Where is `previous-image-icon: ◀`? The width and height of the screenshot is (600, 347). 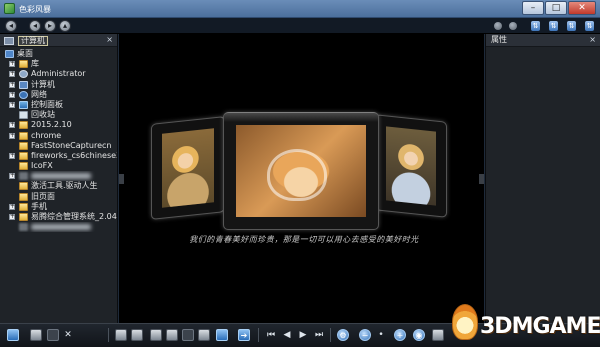
previous-image-icon: ◀ is located at coordinates (287, 335).